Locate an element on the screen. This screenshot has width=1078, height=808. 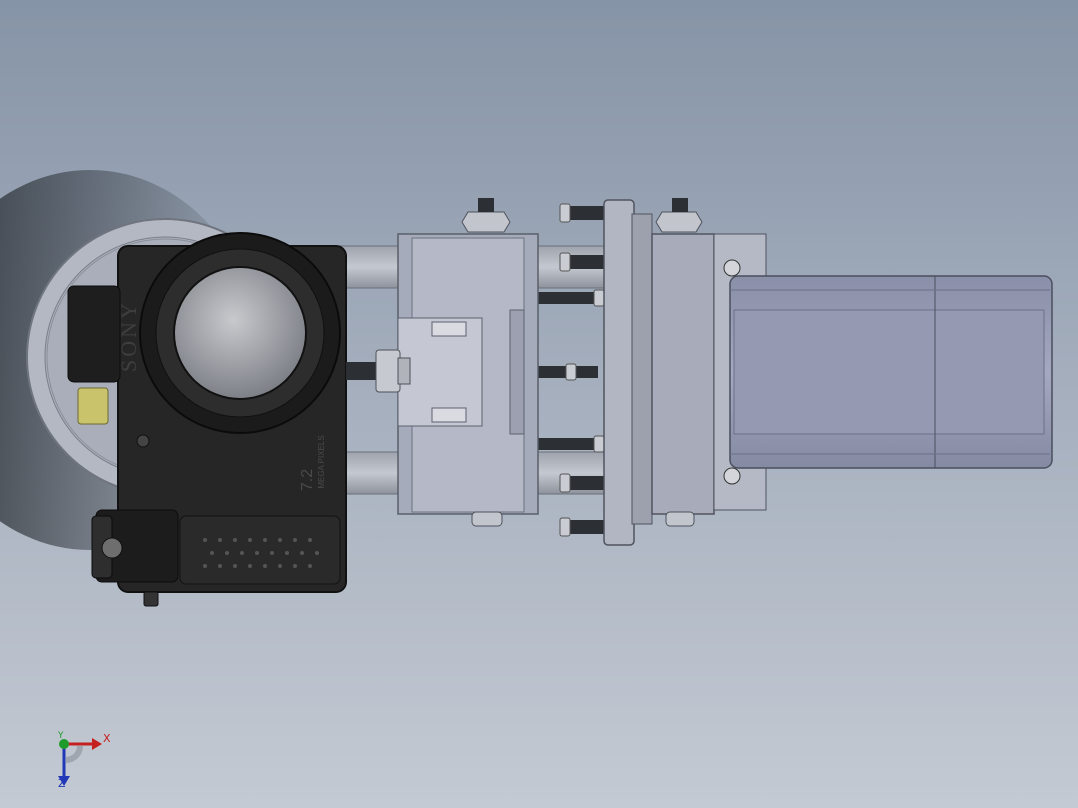
stepper-motor is located at coordinates (891, 372).